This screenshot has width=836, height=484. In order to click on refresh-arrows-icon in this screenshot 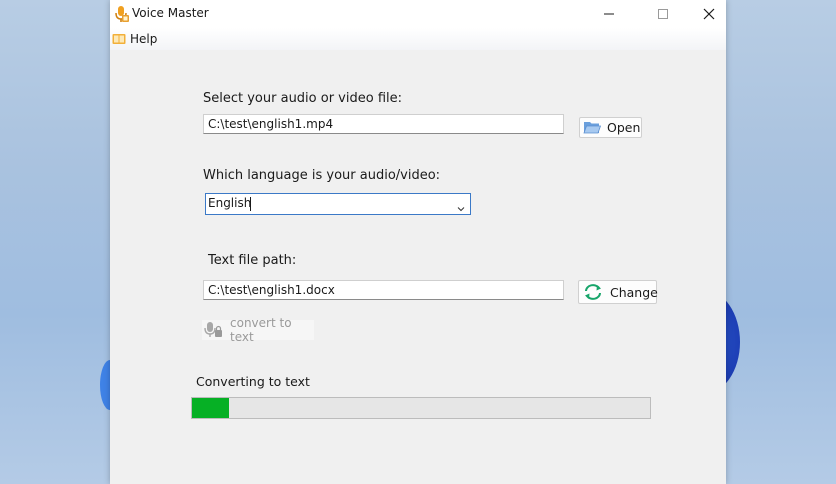, I will do `click(593, 292)`.